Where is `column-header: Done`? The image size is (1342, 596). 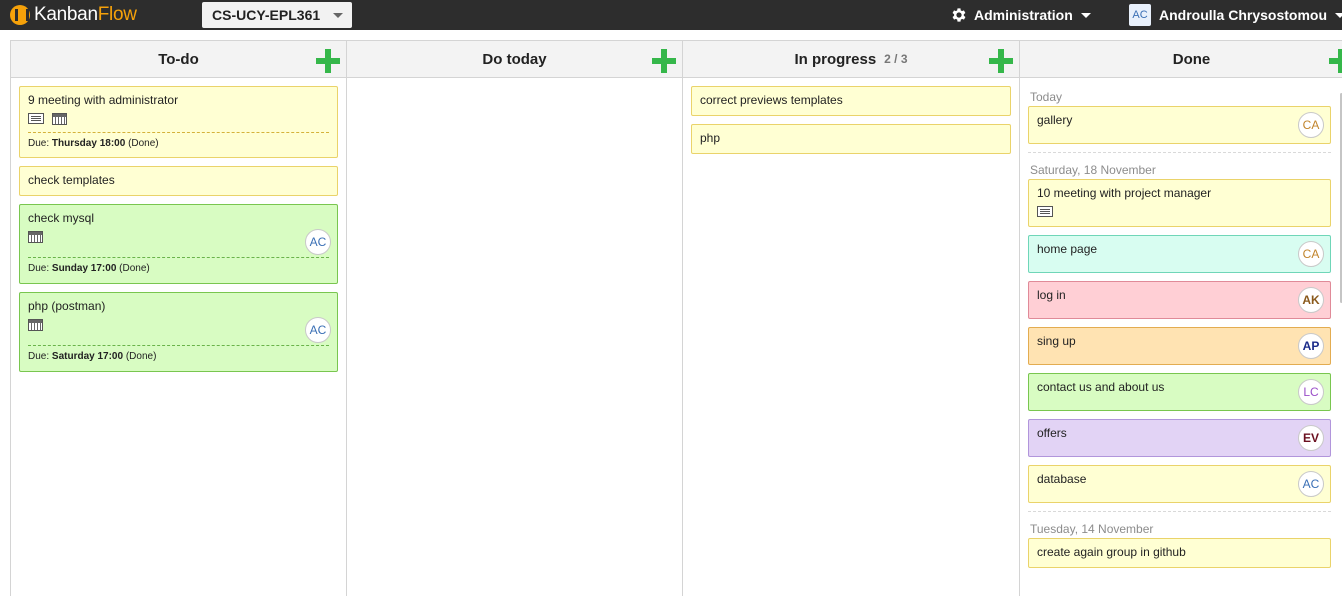
column-header: Done is located at coordinates (1181, 59).